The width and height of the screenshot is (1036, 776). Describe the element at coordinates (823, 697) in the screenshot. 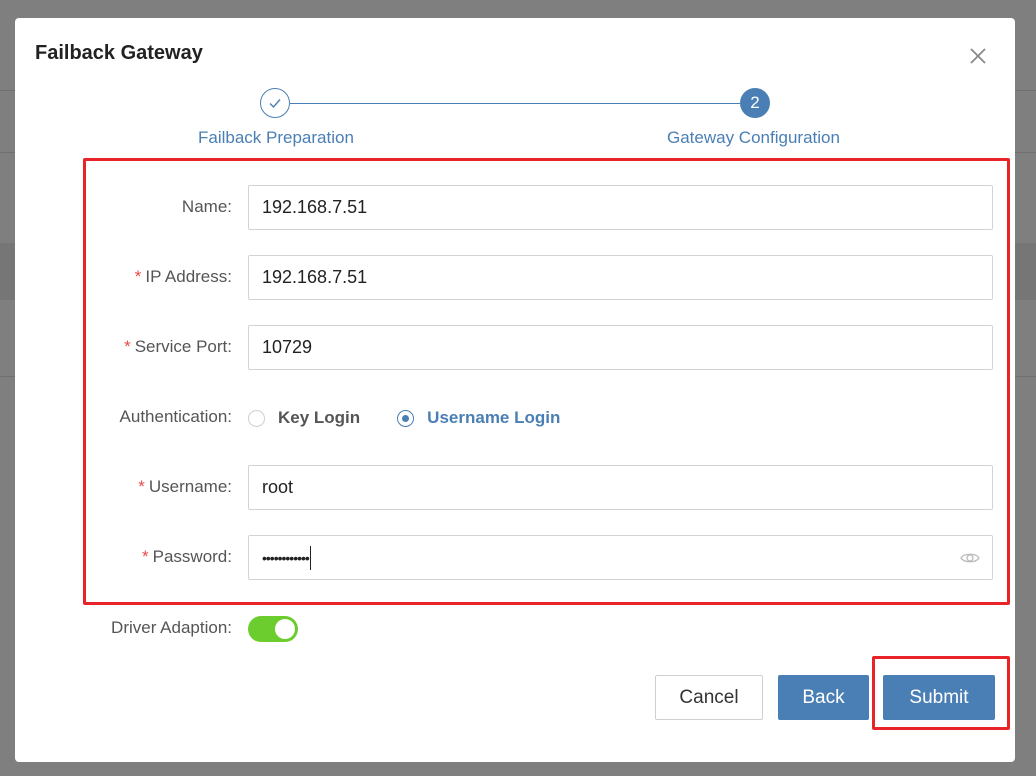

I see `back-button: Back` at that location.